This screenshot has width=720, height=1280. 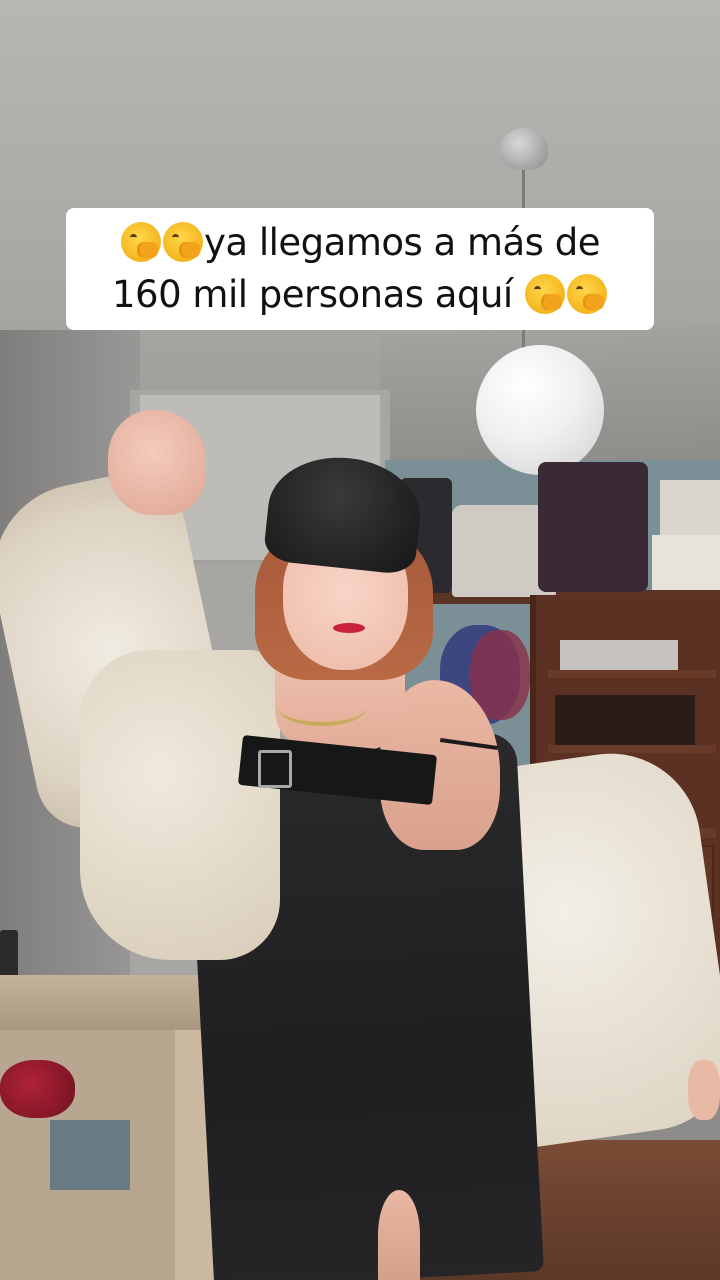 I want to click on emoji-pair-leading, so click(x=162, y=243).